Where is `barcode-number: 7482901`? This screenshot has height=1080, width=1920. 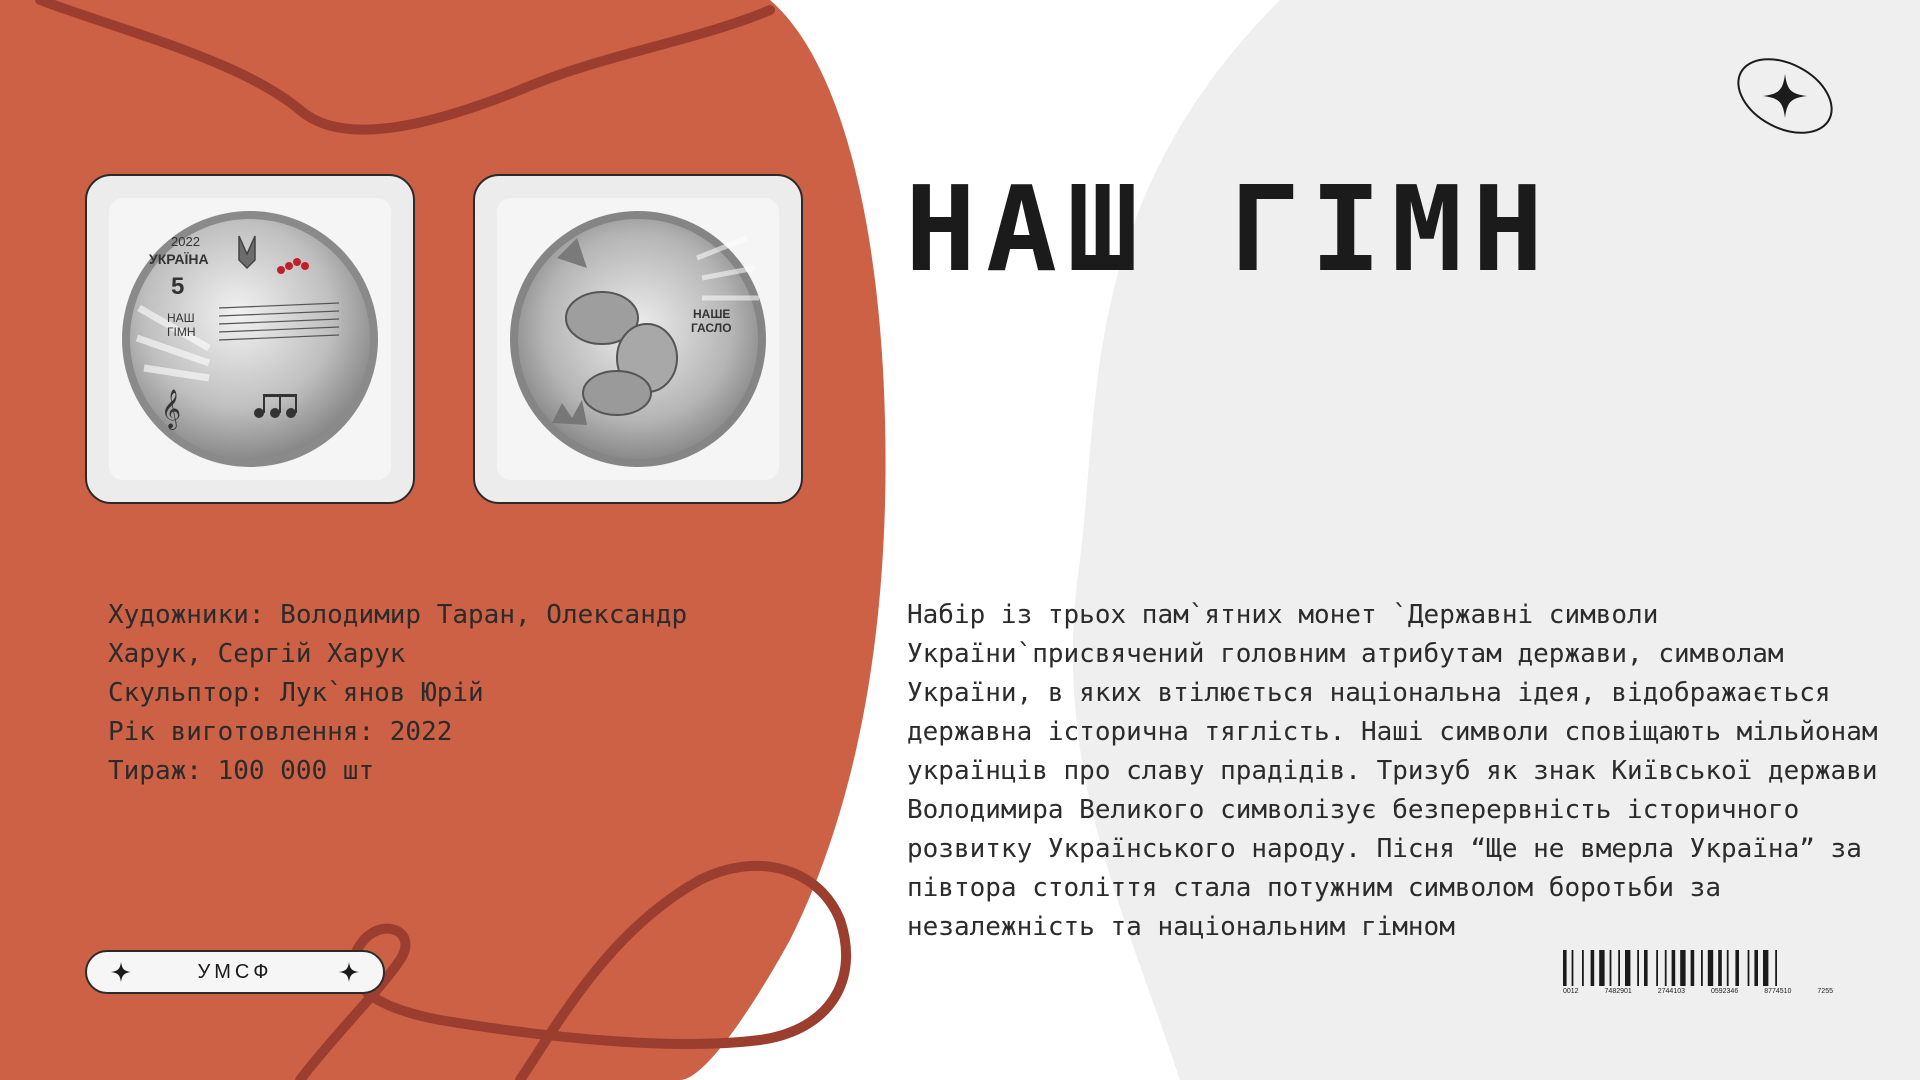
barcode-number: 7482901 is located at coordinates (1618, 991).